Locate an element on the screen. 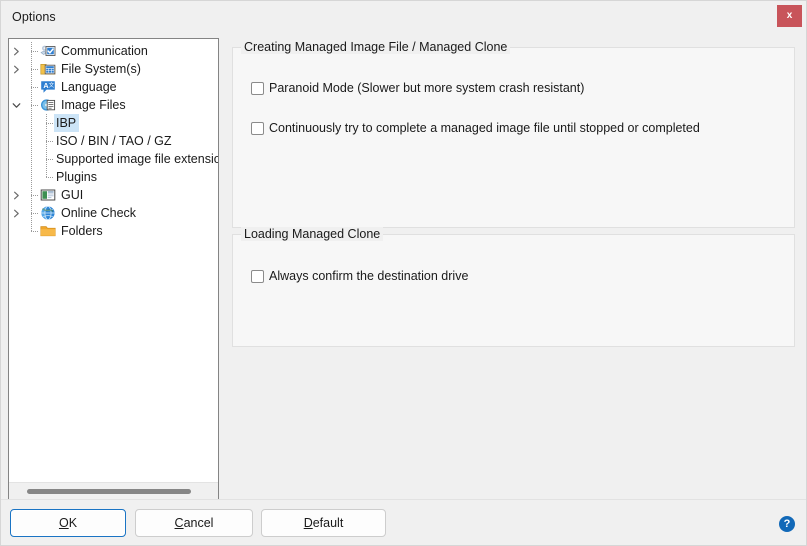 The width and height of the screenshot is (807, 546). communication-gear-icon is located at coordinates (48, 51).